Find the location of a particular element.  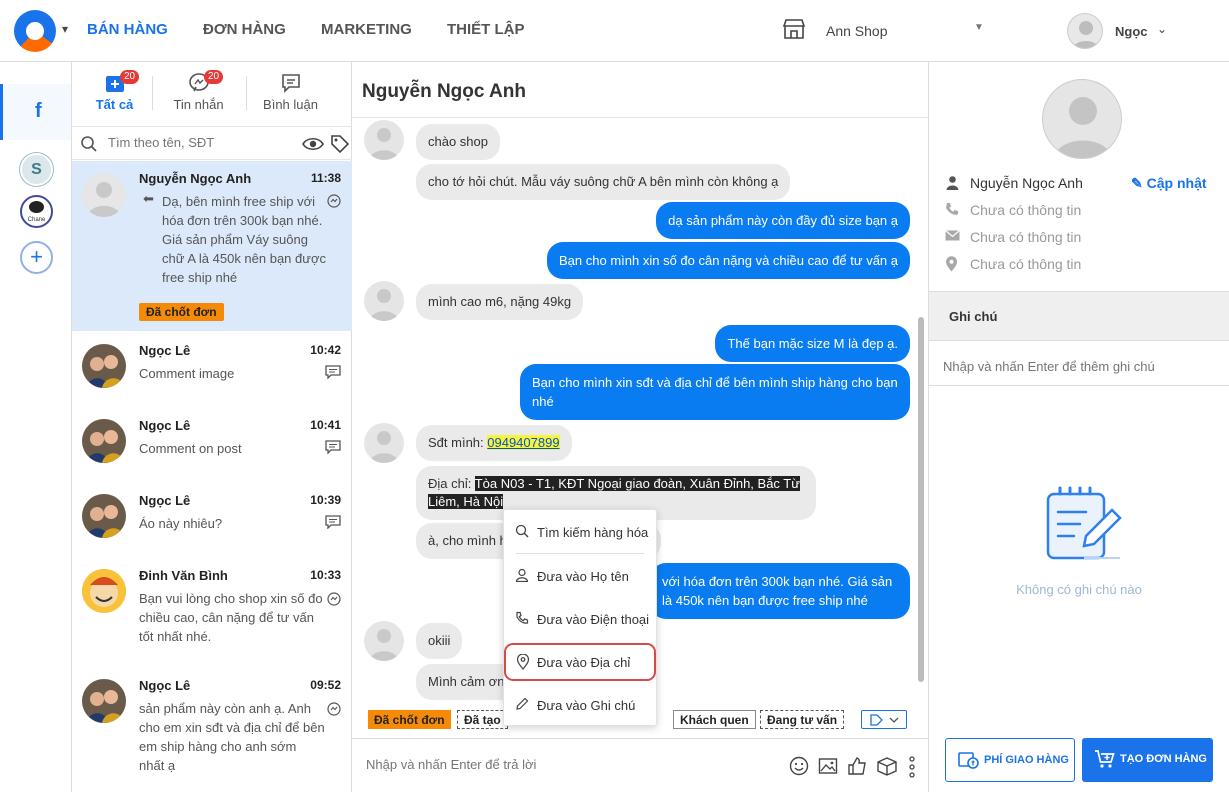

emoji-icon is located at coordinates (799, 766).